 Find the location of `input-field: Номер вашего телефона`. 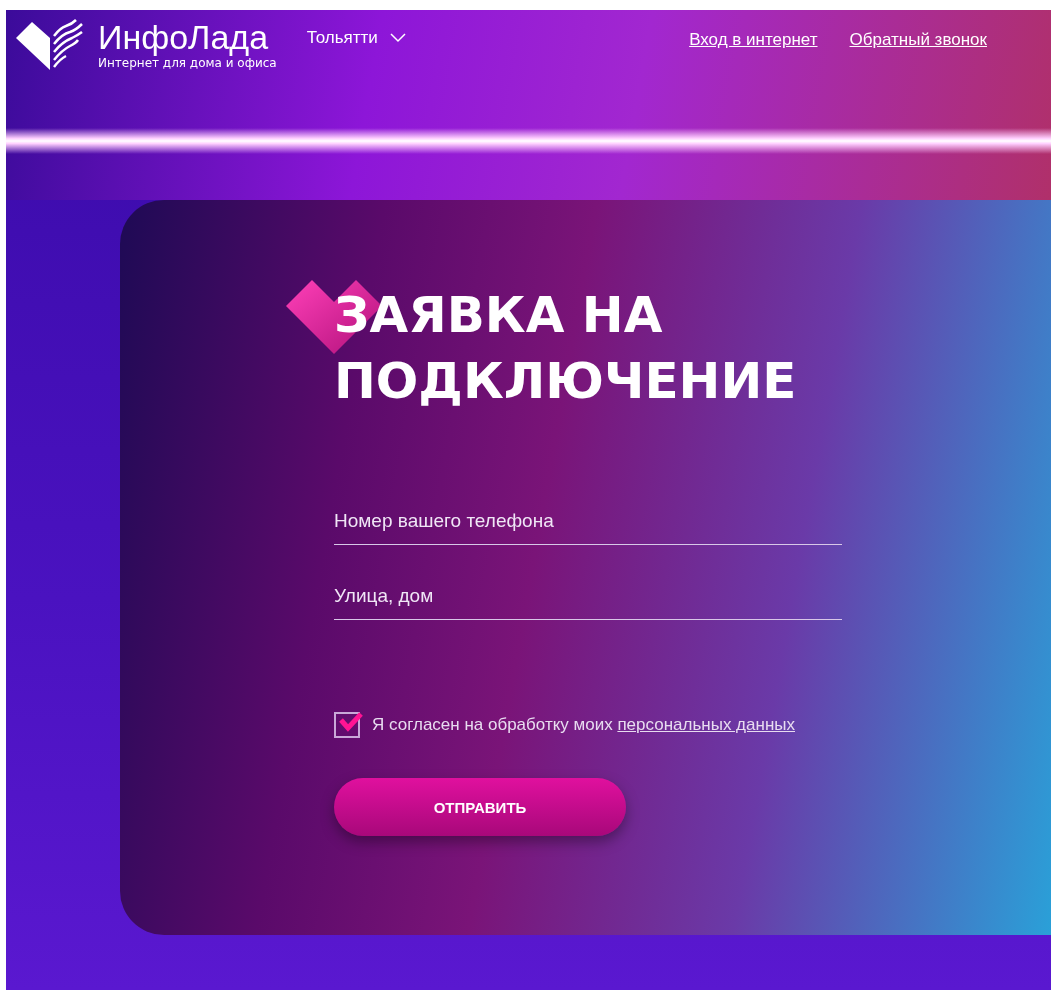

input-field: Номер вашего телефона is located at coordinates (588, 522).